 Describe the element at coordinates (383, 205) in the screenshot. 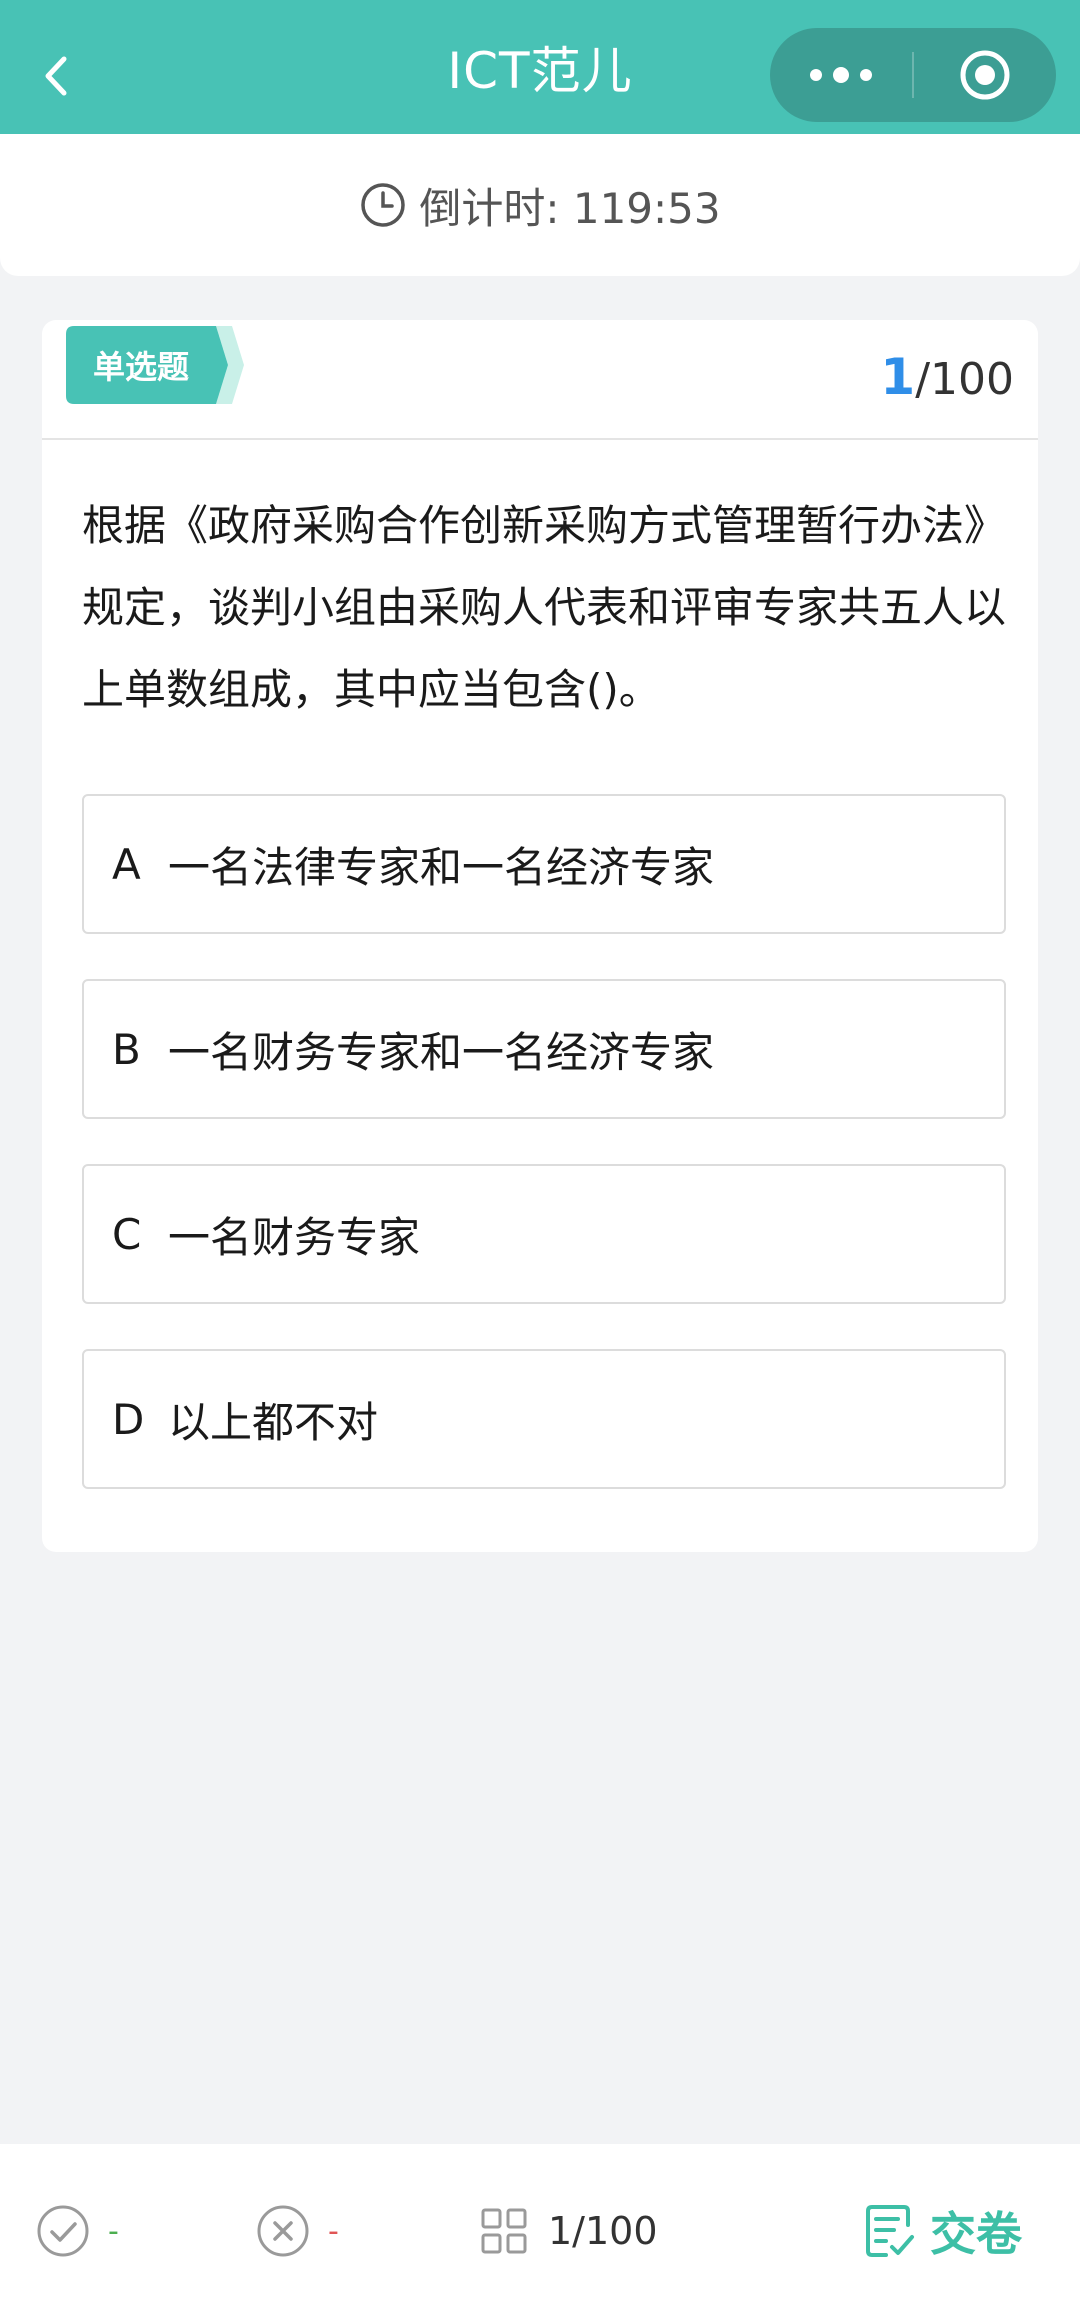

I see `clock-icon` at that location.